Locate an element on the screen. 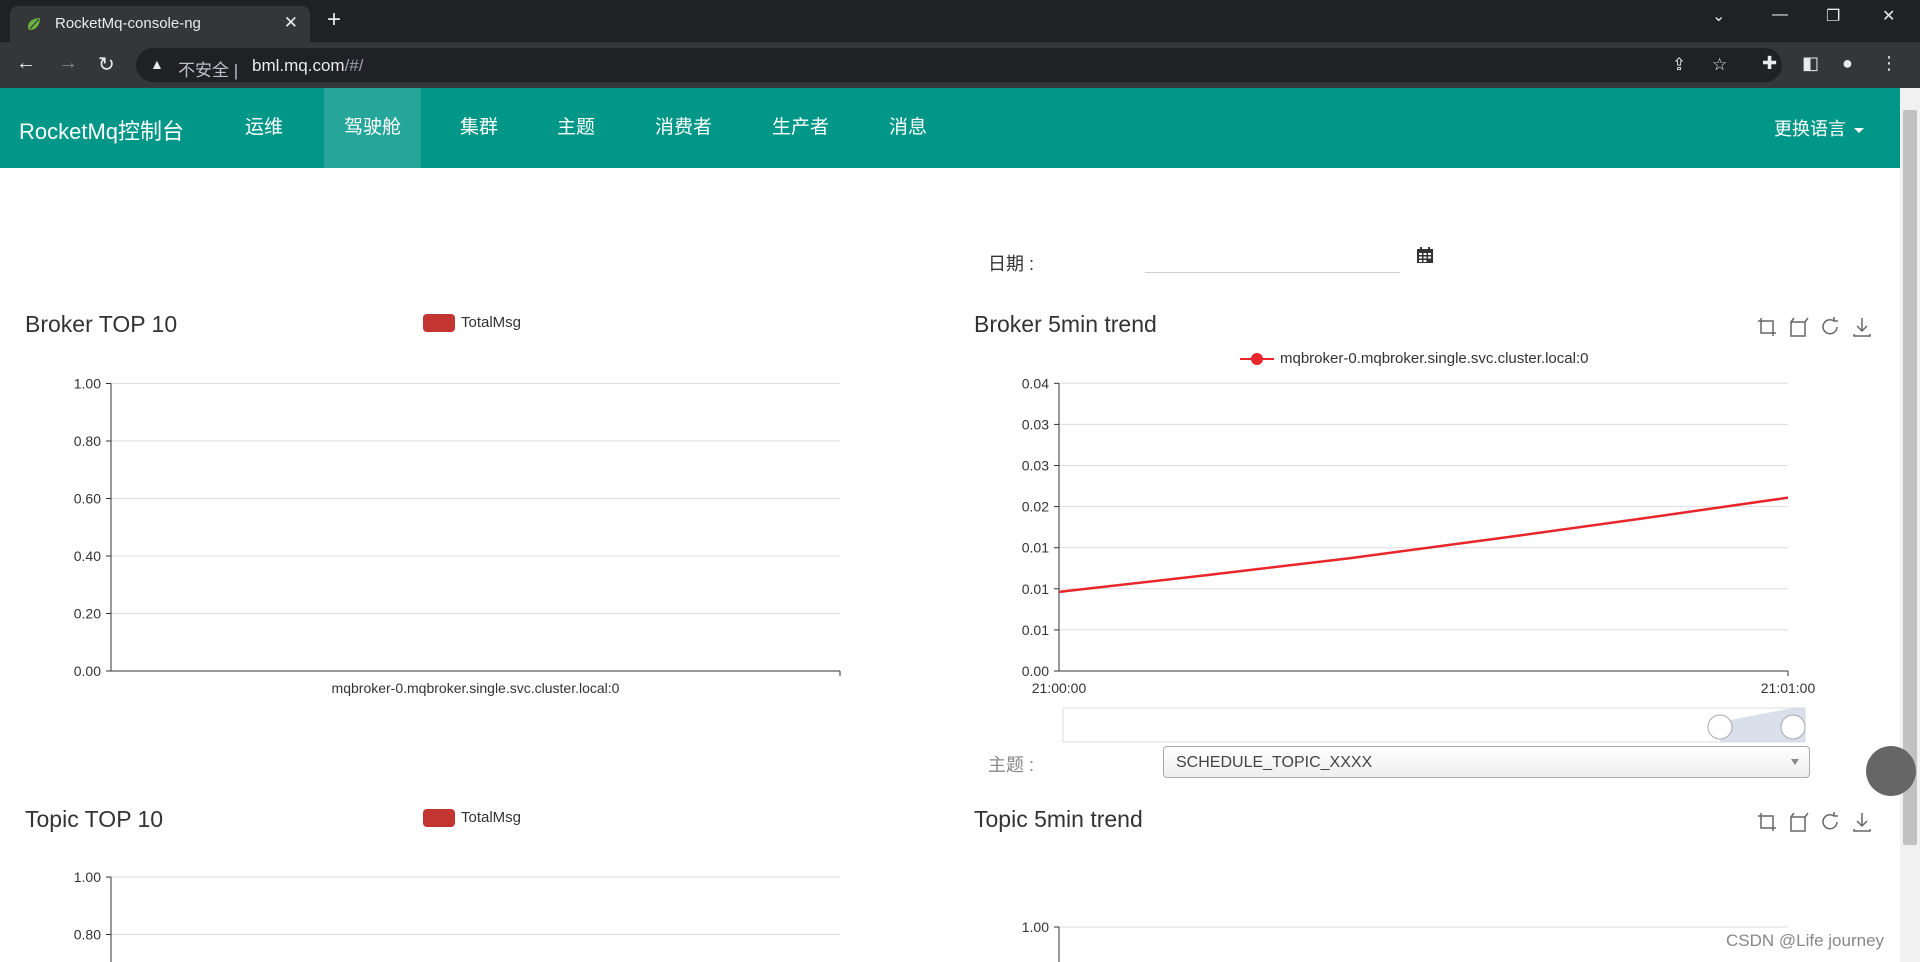  select-arrow-icon is located at coordinates (1795, 762).